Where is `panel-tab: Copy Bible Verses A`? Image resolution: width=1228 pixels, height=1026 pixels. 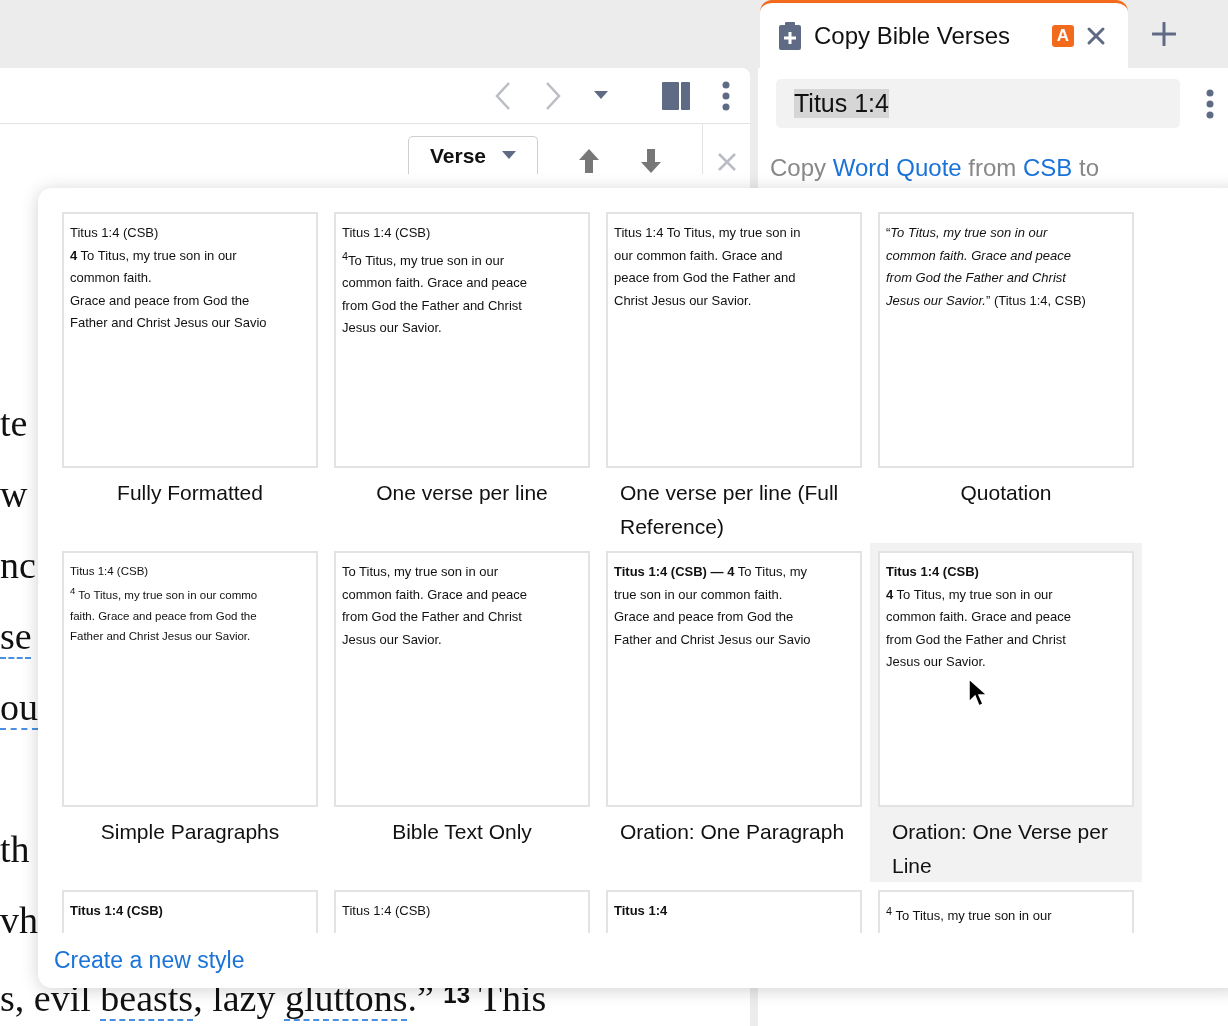
panel-tab: Copy Bible Verses A is located at coordinates (944, 34).